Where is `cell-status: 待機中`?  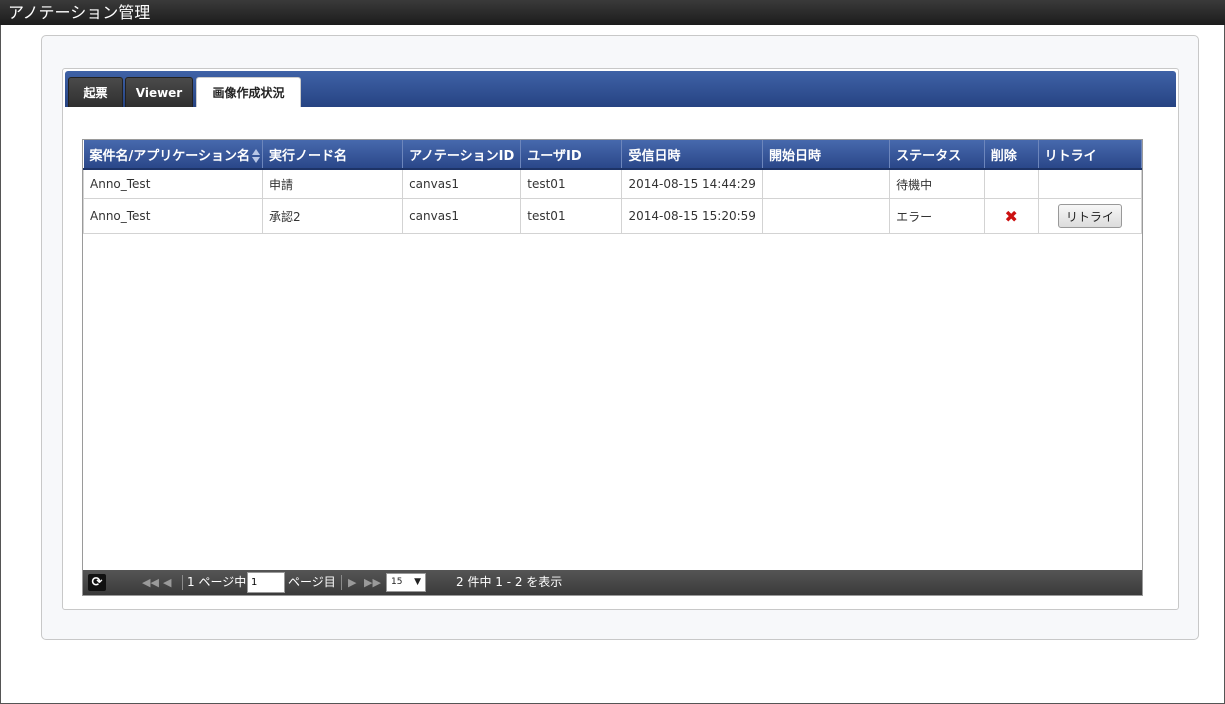 cell-status: 待機中 is located at coordinates (937, 183).